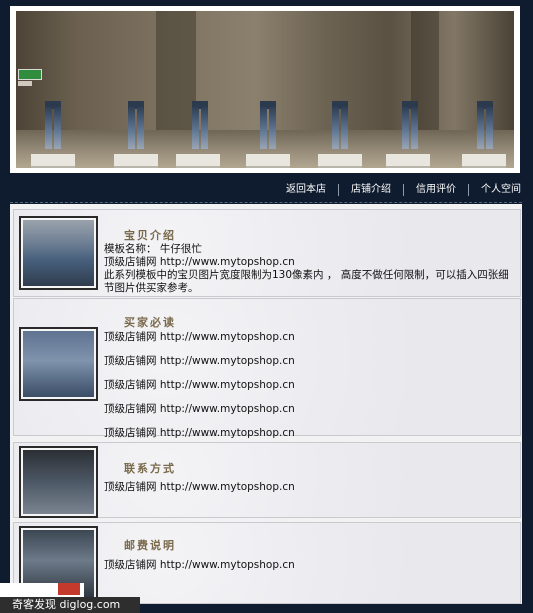 The image size is (533, 613). I want to click on house-icon, so click(69, 589).